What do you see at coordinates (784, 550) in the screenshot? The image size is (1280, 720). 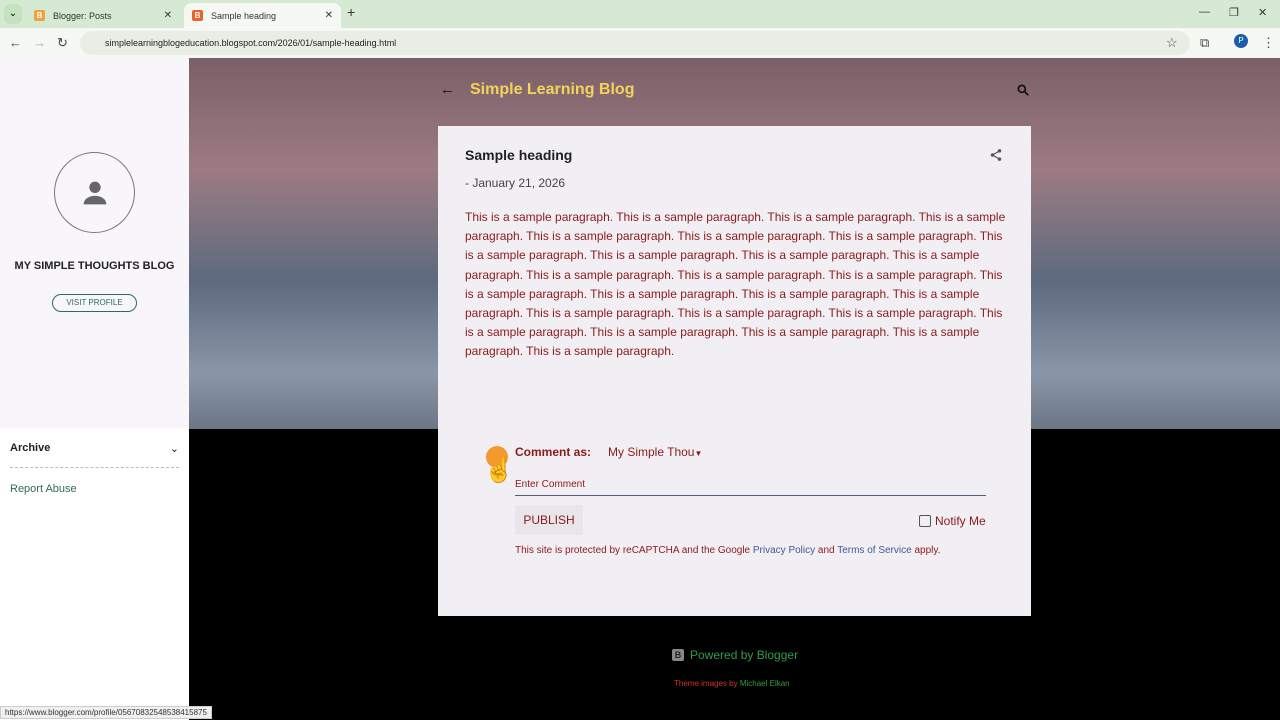 I see `privacy-policy-link: Privacy Policy` at bounding box center [784, 550].